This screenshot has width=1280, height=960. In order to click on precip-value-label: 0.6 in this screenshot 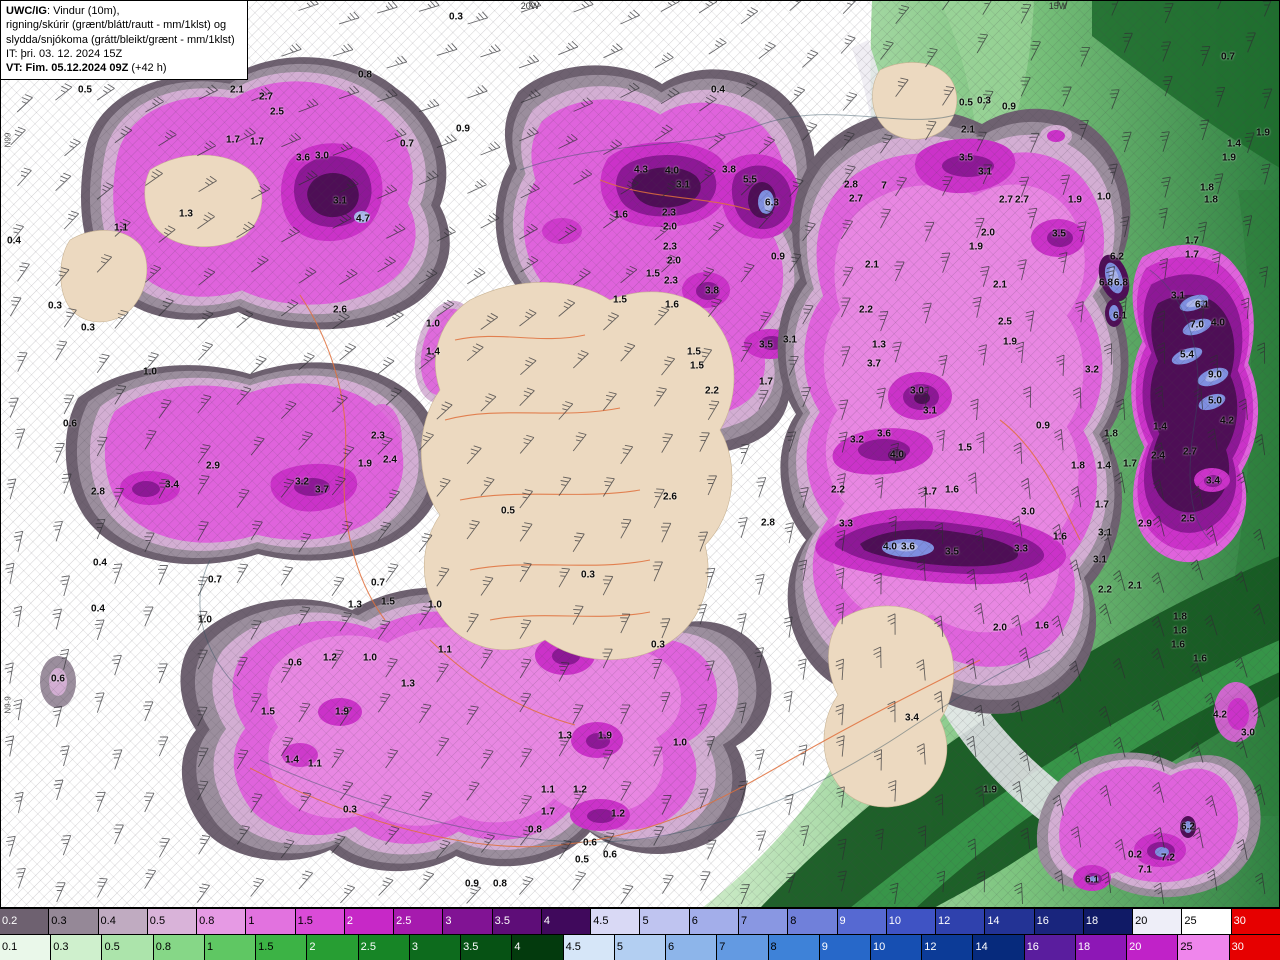, I will do `click(610, 855)`.